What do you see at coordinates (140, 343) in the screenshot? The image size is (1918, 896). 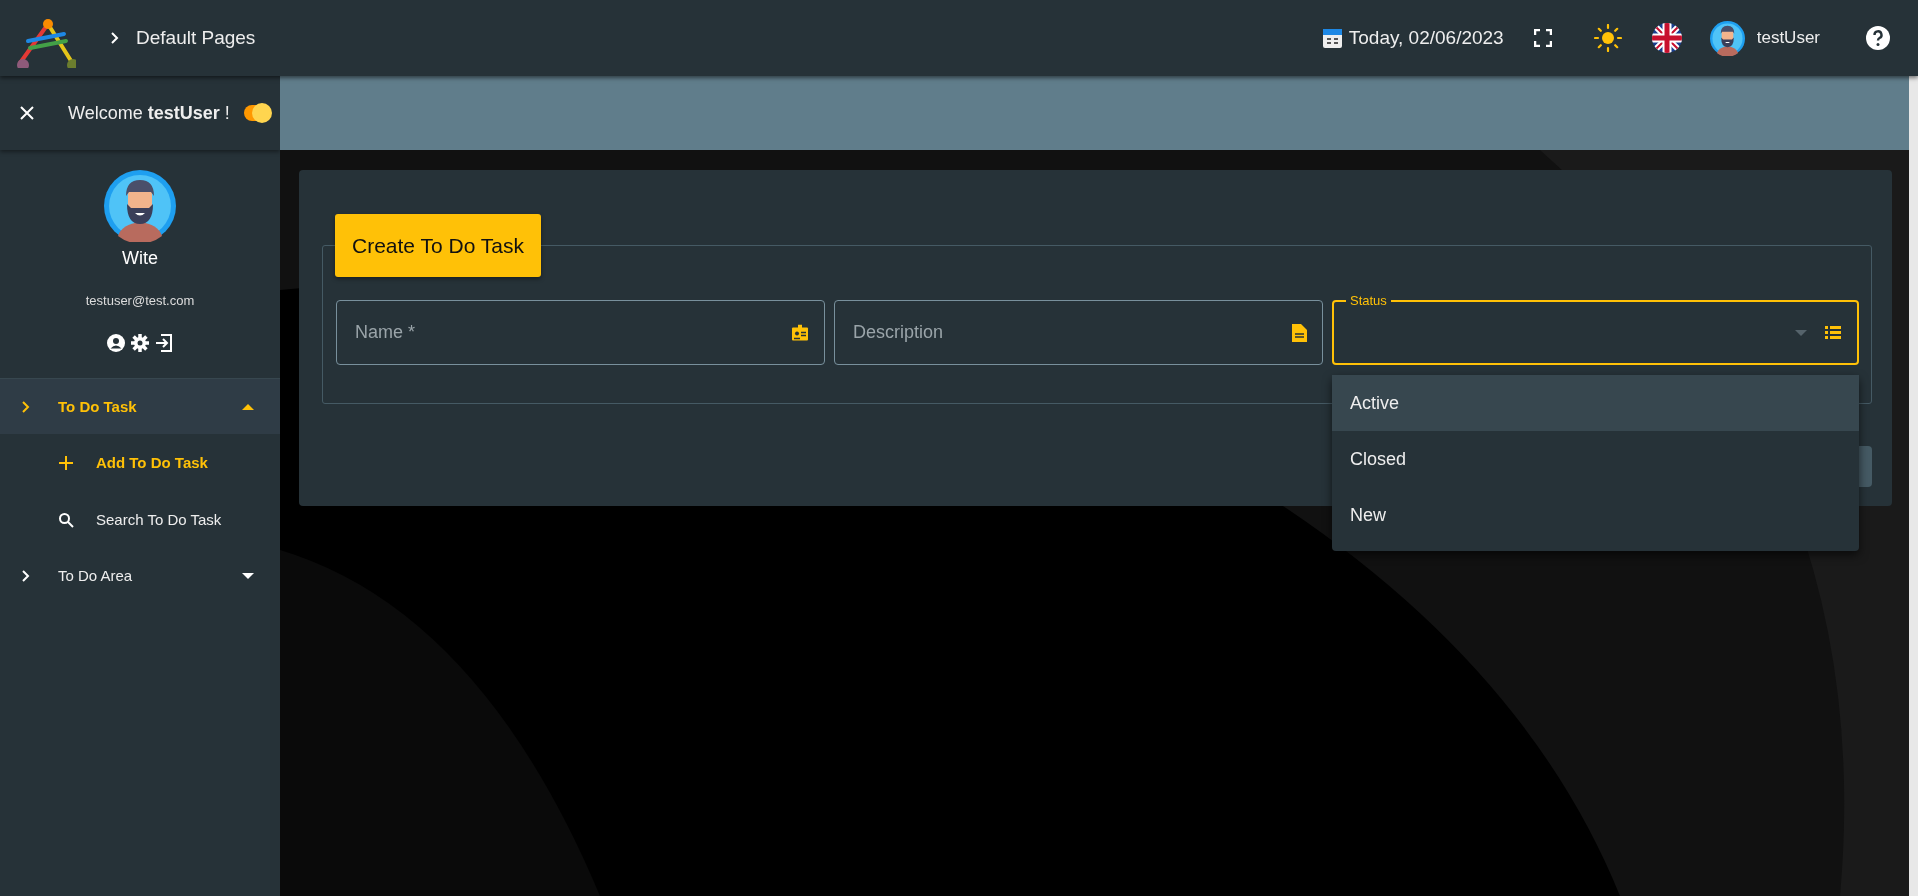 I see `settings-icon` at bounding box center [140, 343].